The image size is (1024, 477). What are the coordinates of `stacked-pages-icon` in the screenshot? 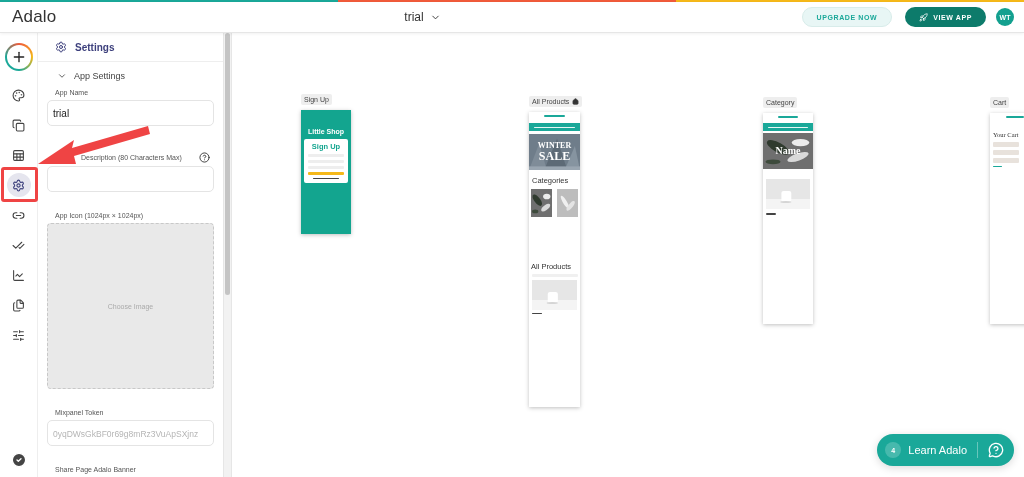 It's located at (18, 305).